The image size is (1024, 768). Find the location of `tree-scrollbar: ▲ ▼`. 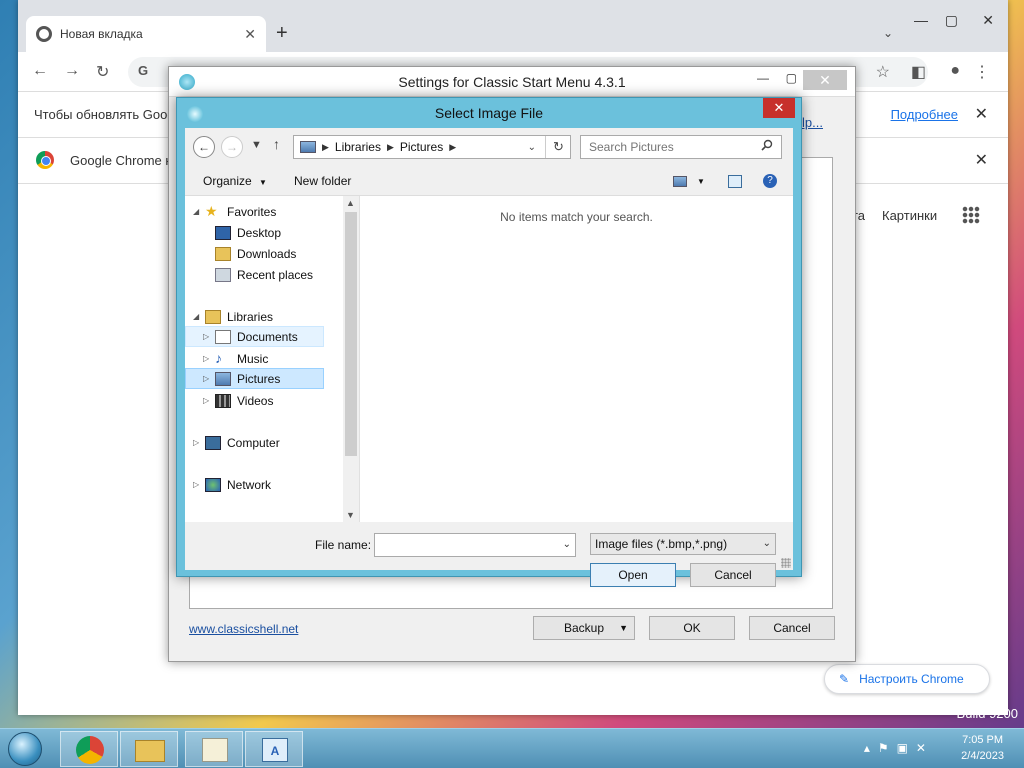

tree-scrollbar: ▲ ▼ is located at coordinates (351, 359).